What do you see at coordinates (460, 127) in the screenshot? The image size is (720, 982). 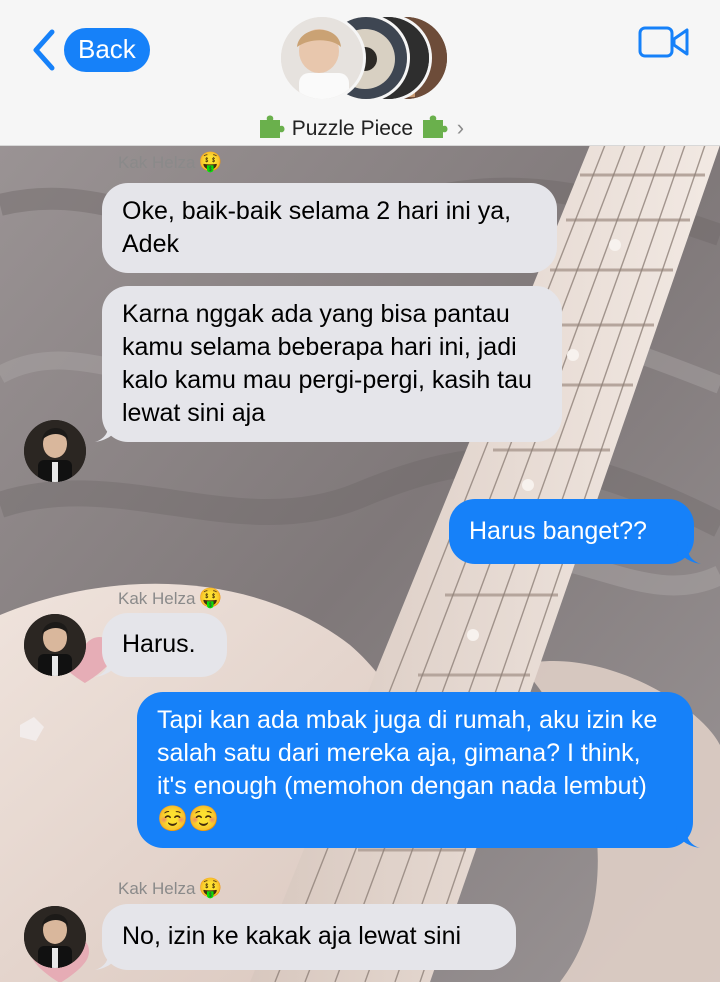 I see `chevron-right-icon: ›` at bounding box center [460, 127].